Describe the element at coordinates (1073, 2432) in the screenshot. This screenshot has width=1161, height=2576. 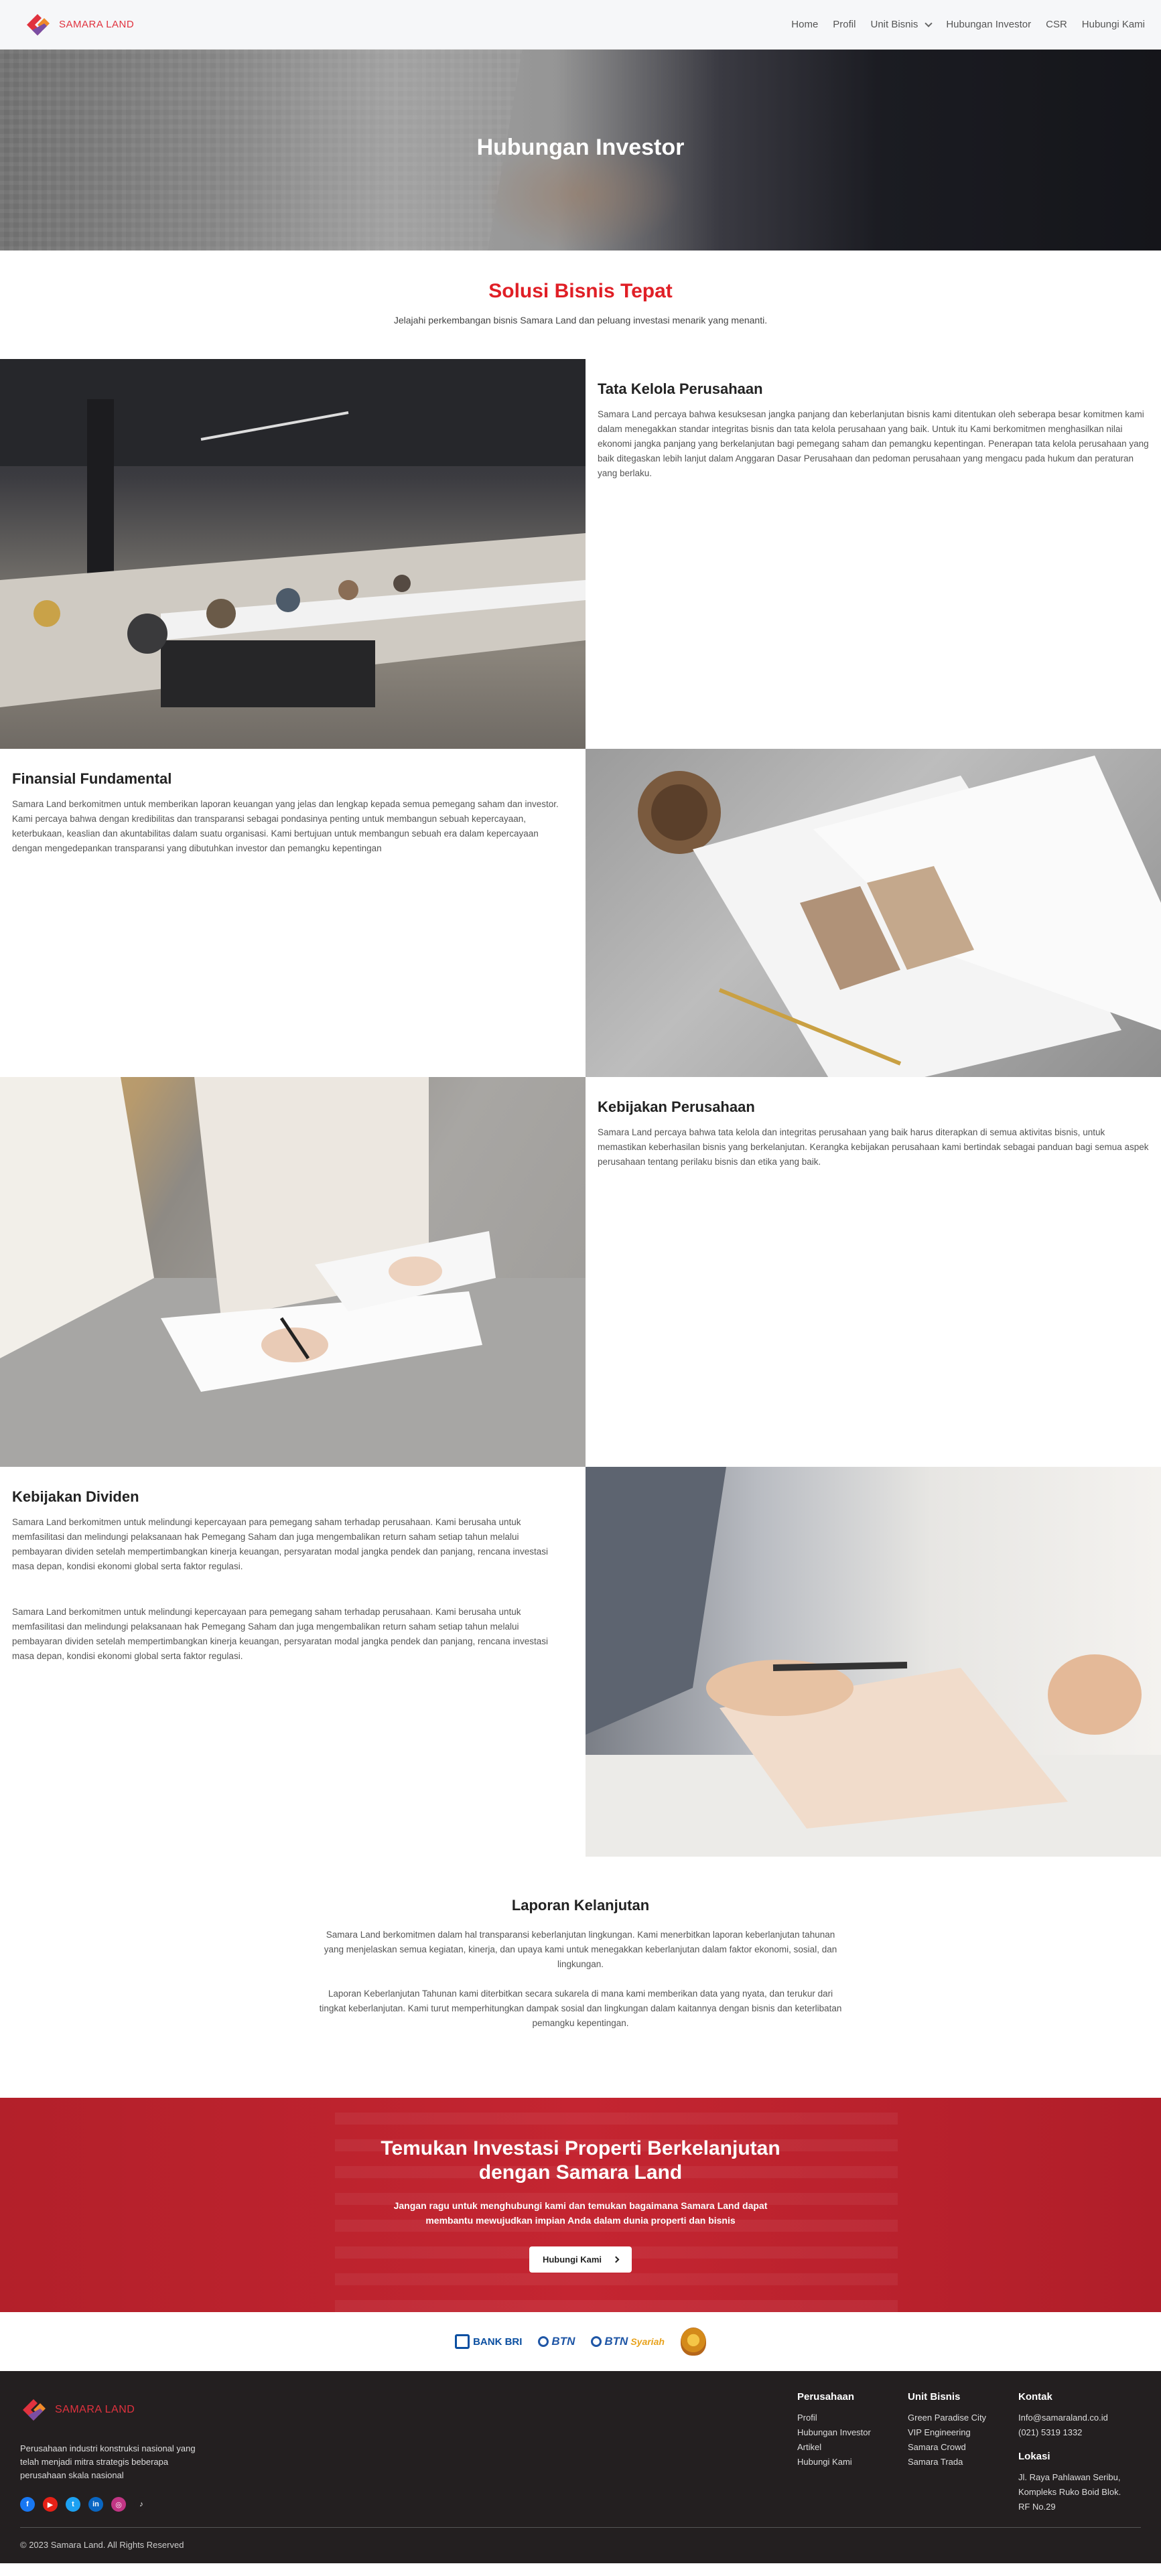
I see `footer-phone: (021) 5319 1332` at that location.